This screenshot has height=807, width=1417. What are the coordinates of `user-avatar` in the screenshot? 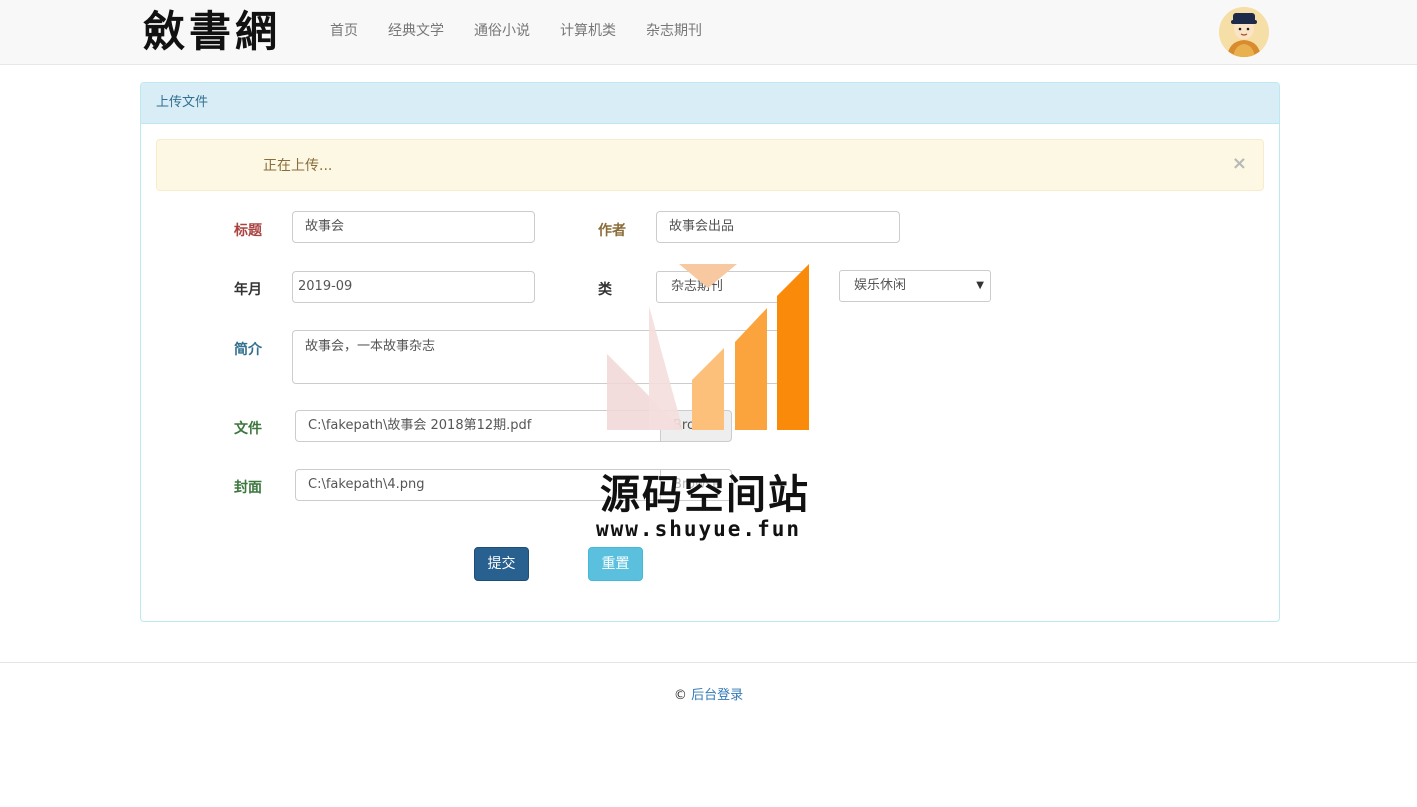 It's located at (1244, 32).